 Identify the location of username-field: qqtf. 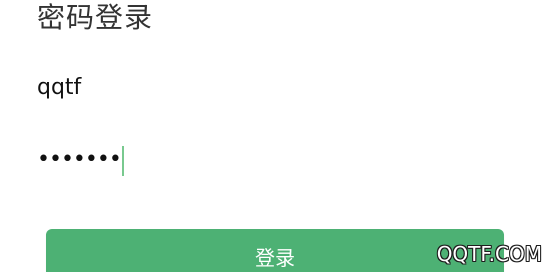
(272, 88).